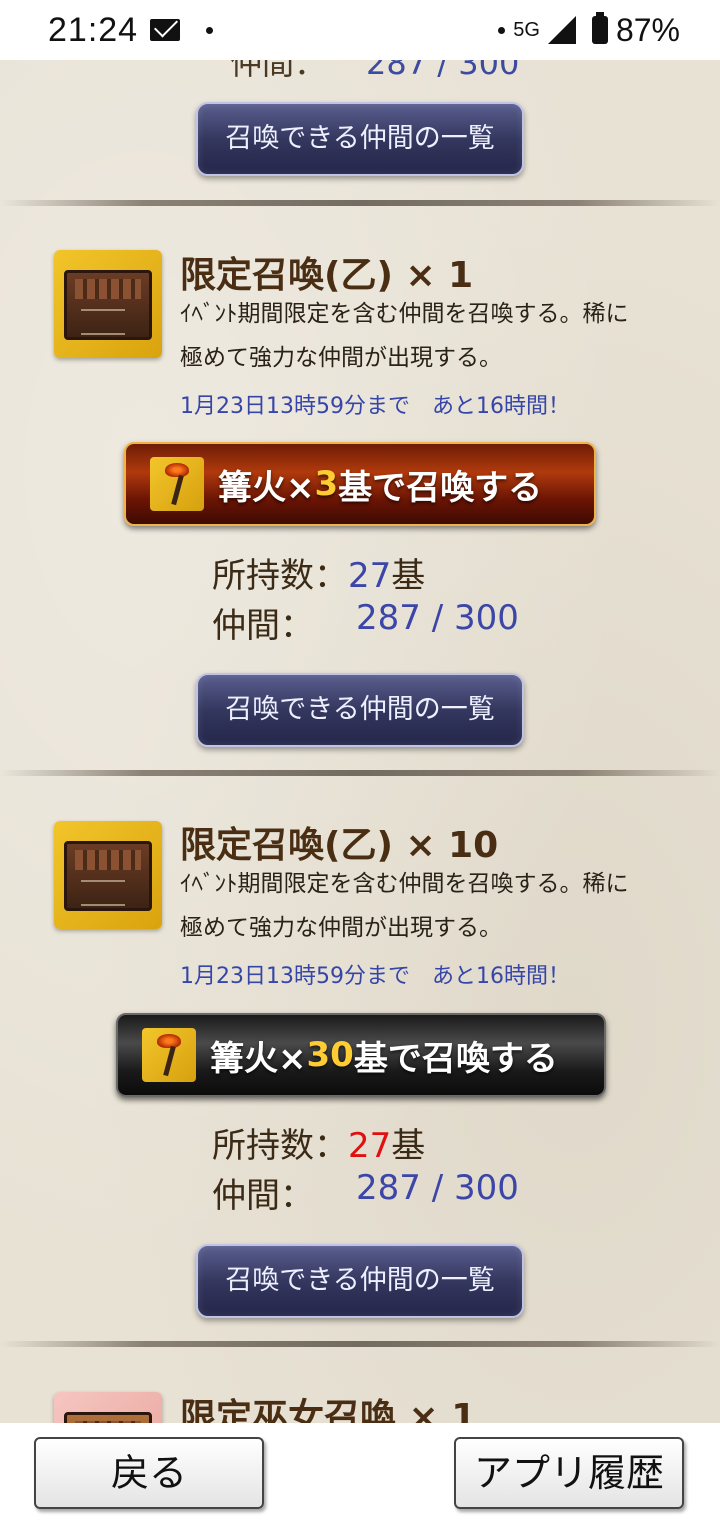  What do you see at coordinates (526, 29) in the screenshot?
I see `network-type: 5G` at bounding box center [526, 29].